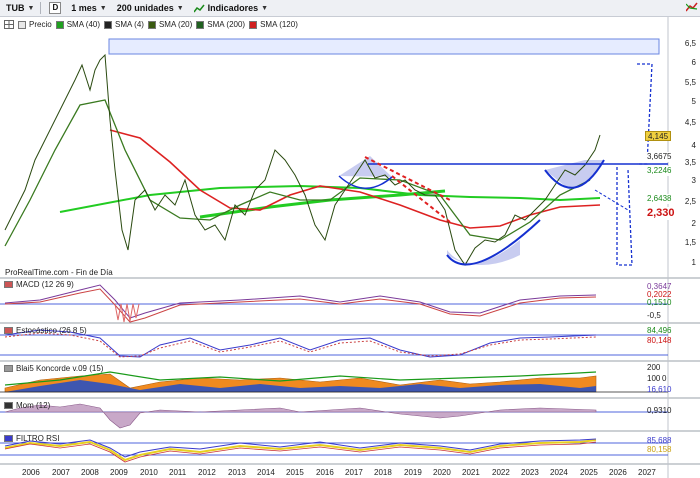 This screenshot has height=478, width=700. I want to click on koncorde-icon, so click(8, 368).